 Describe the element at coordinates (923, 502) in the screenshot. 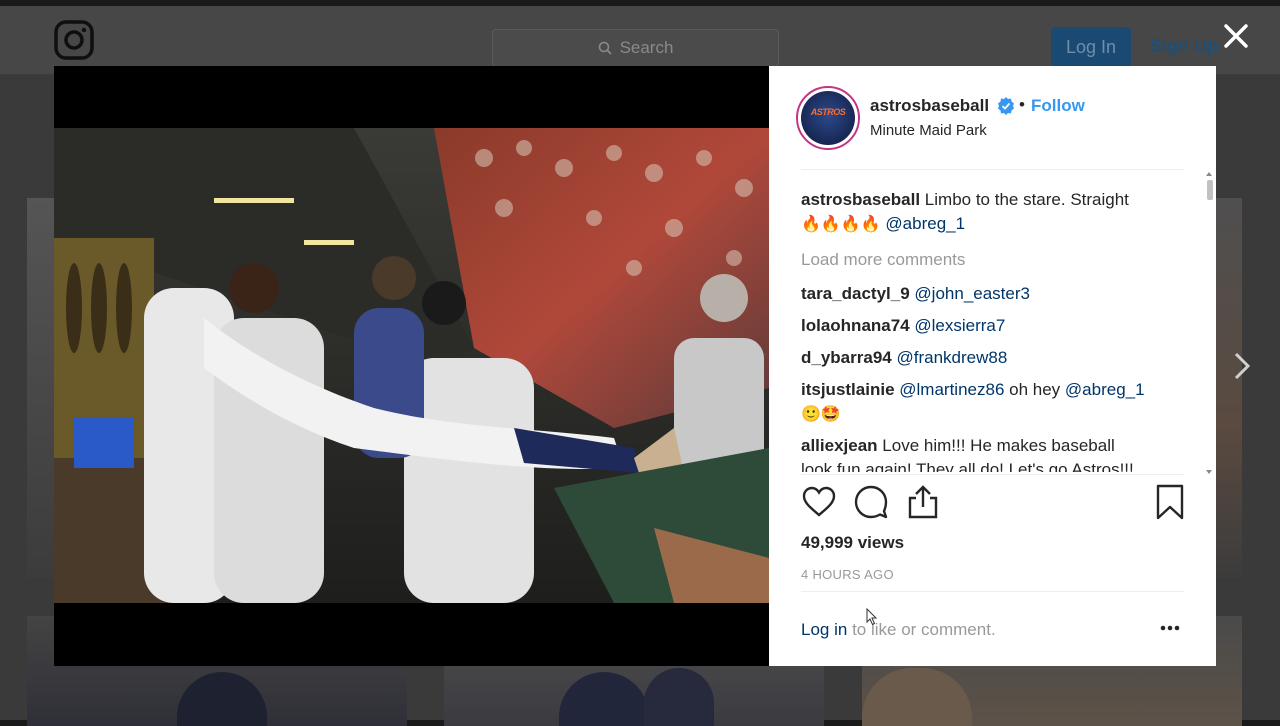

I see `share-icon` at that location.